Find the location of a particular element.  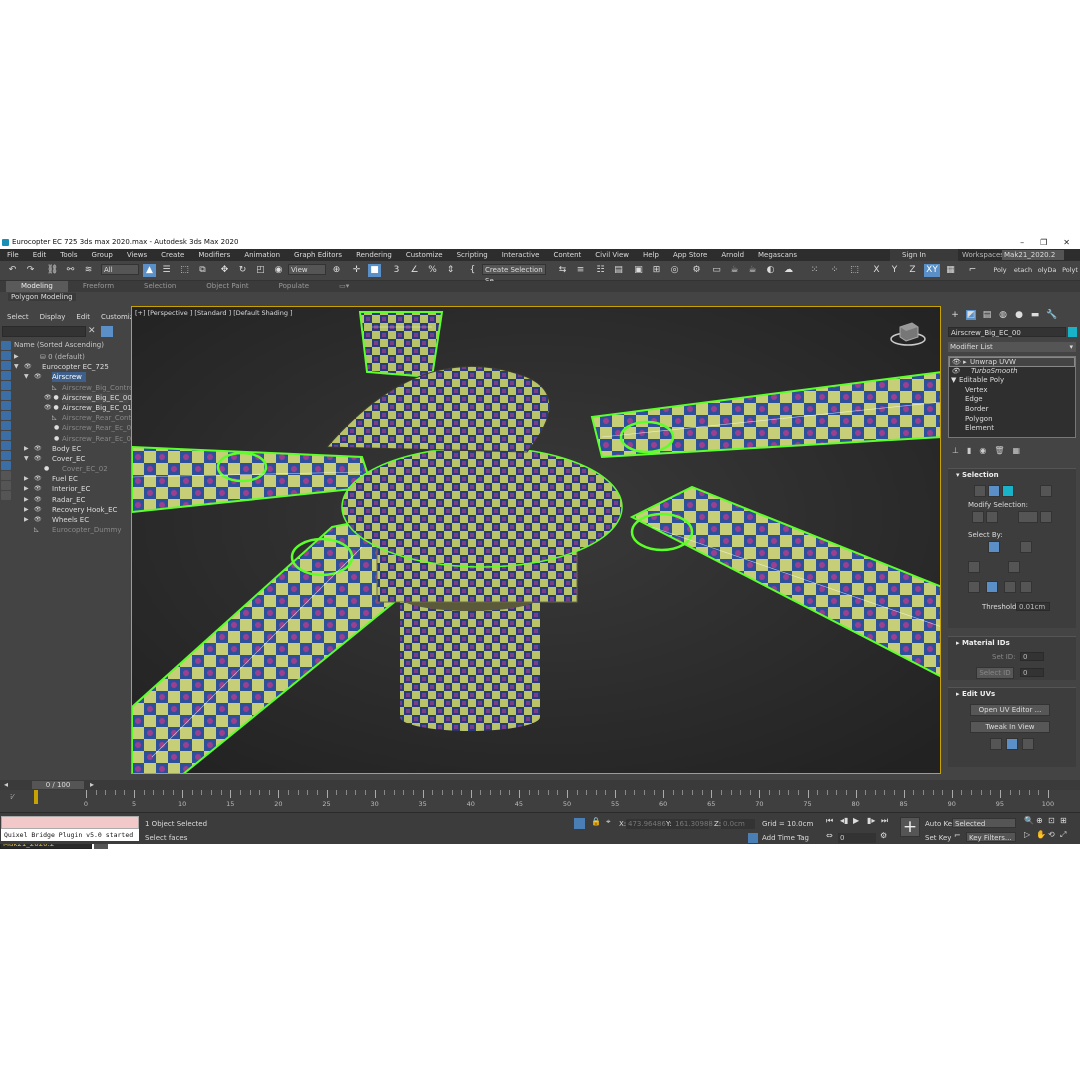

vertex-mode-icon is located at coordinates (980, 491).